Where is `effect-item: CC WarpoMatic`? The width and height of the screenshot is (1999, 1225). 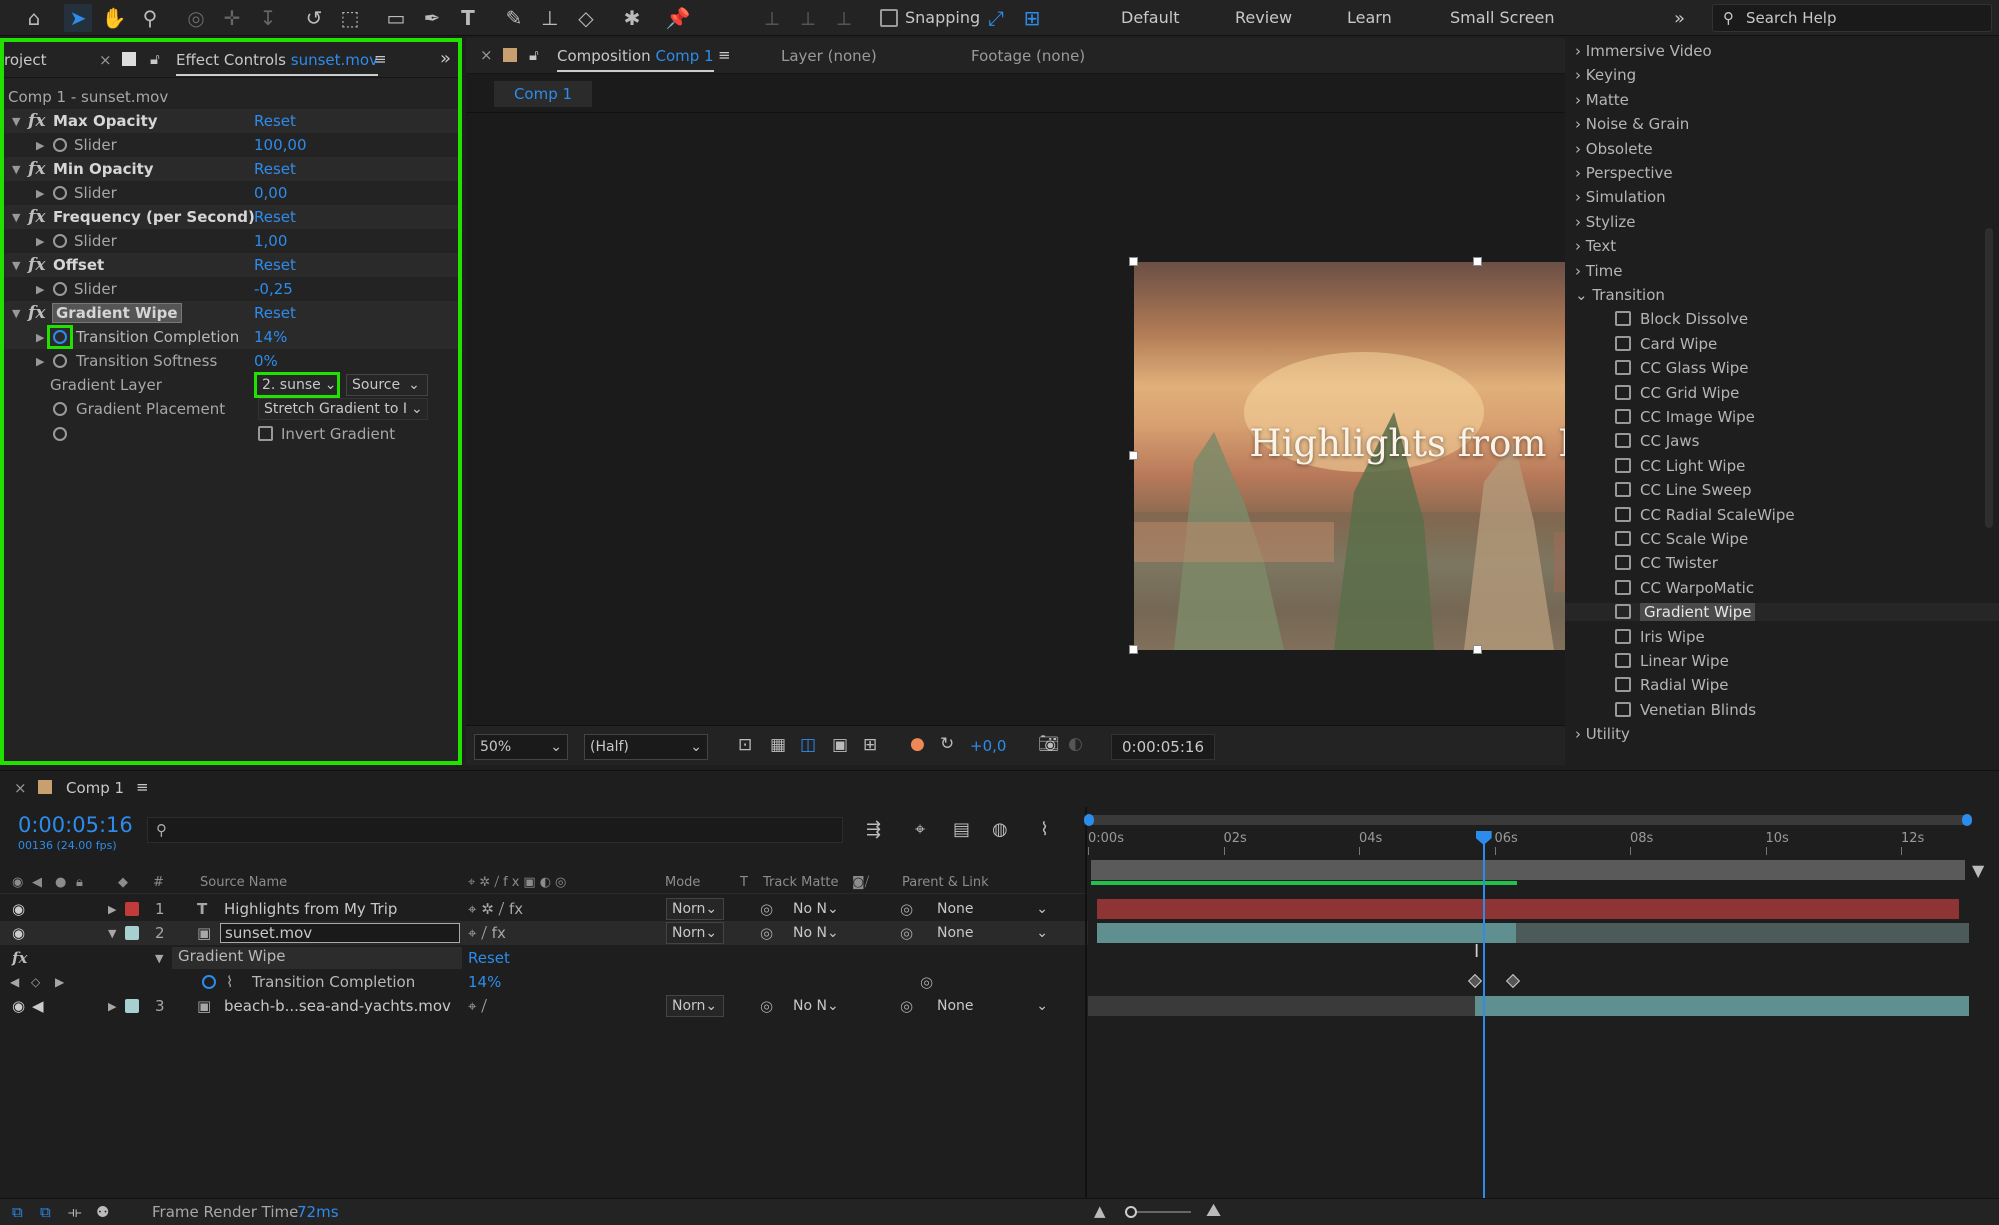
effect-item: CC WarpoMatic is located at coordinates (1684, 588).